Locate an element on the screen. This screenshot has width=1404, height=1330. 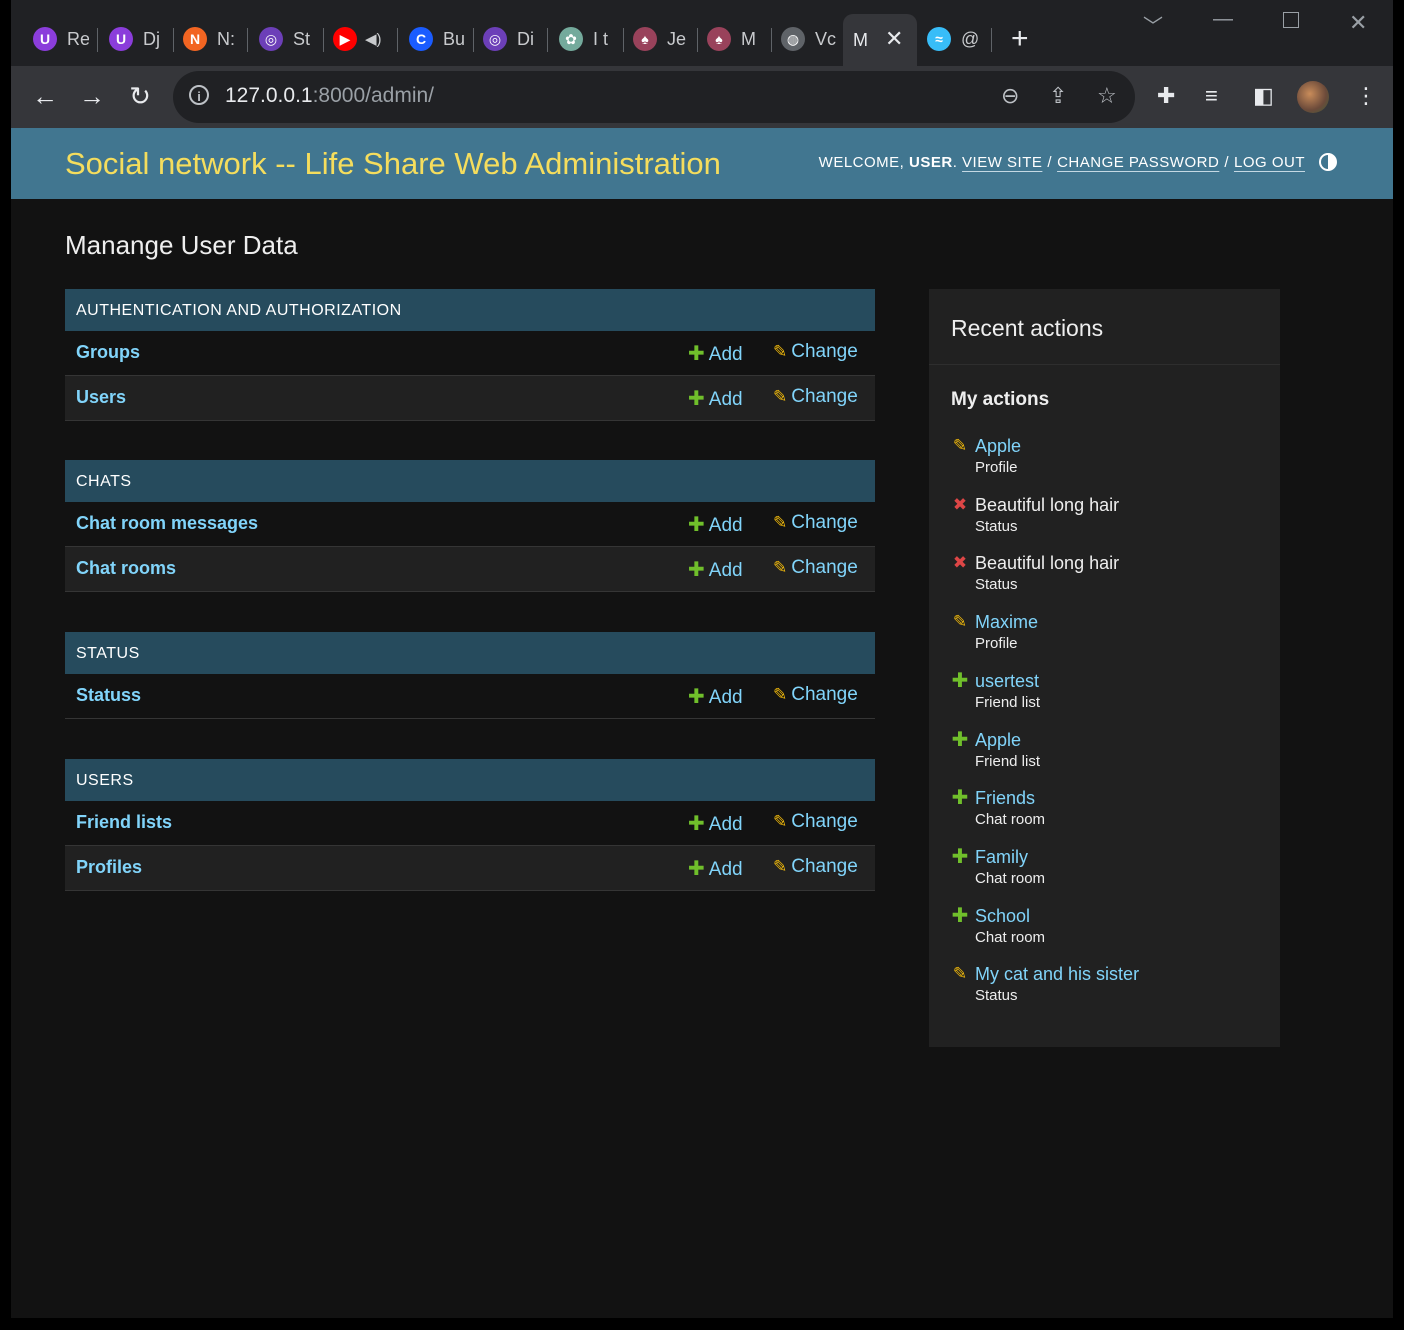
action-object: My cat and his sister is located at coordinates (1057, 974).